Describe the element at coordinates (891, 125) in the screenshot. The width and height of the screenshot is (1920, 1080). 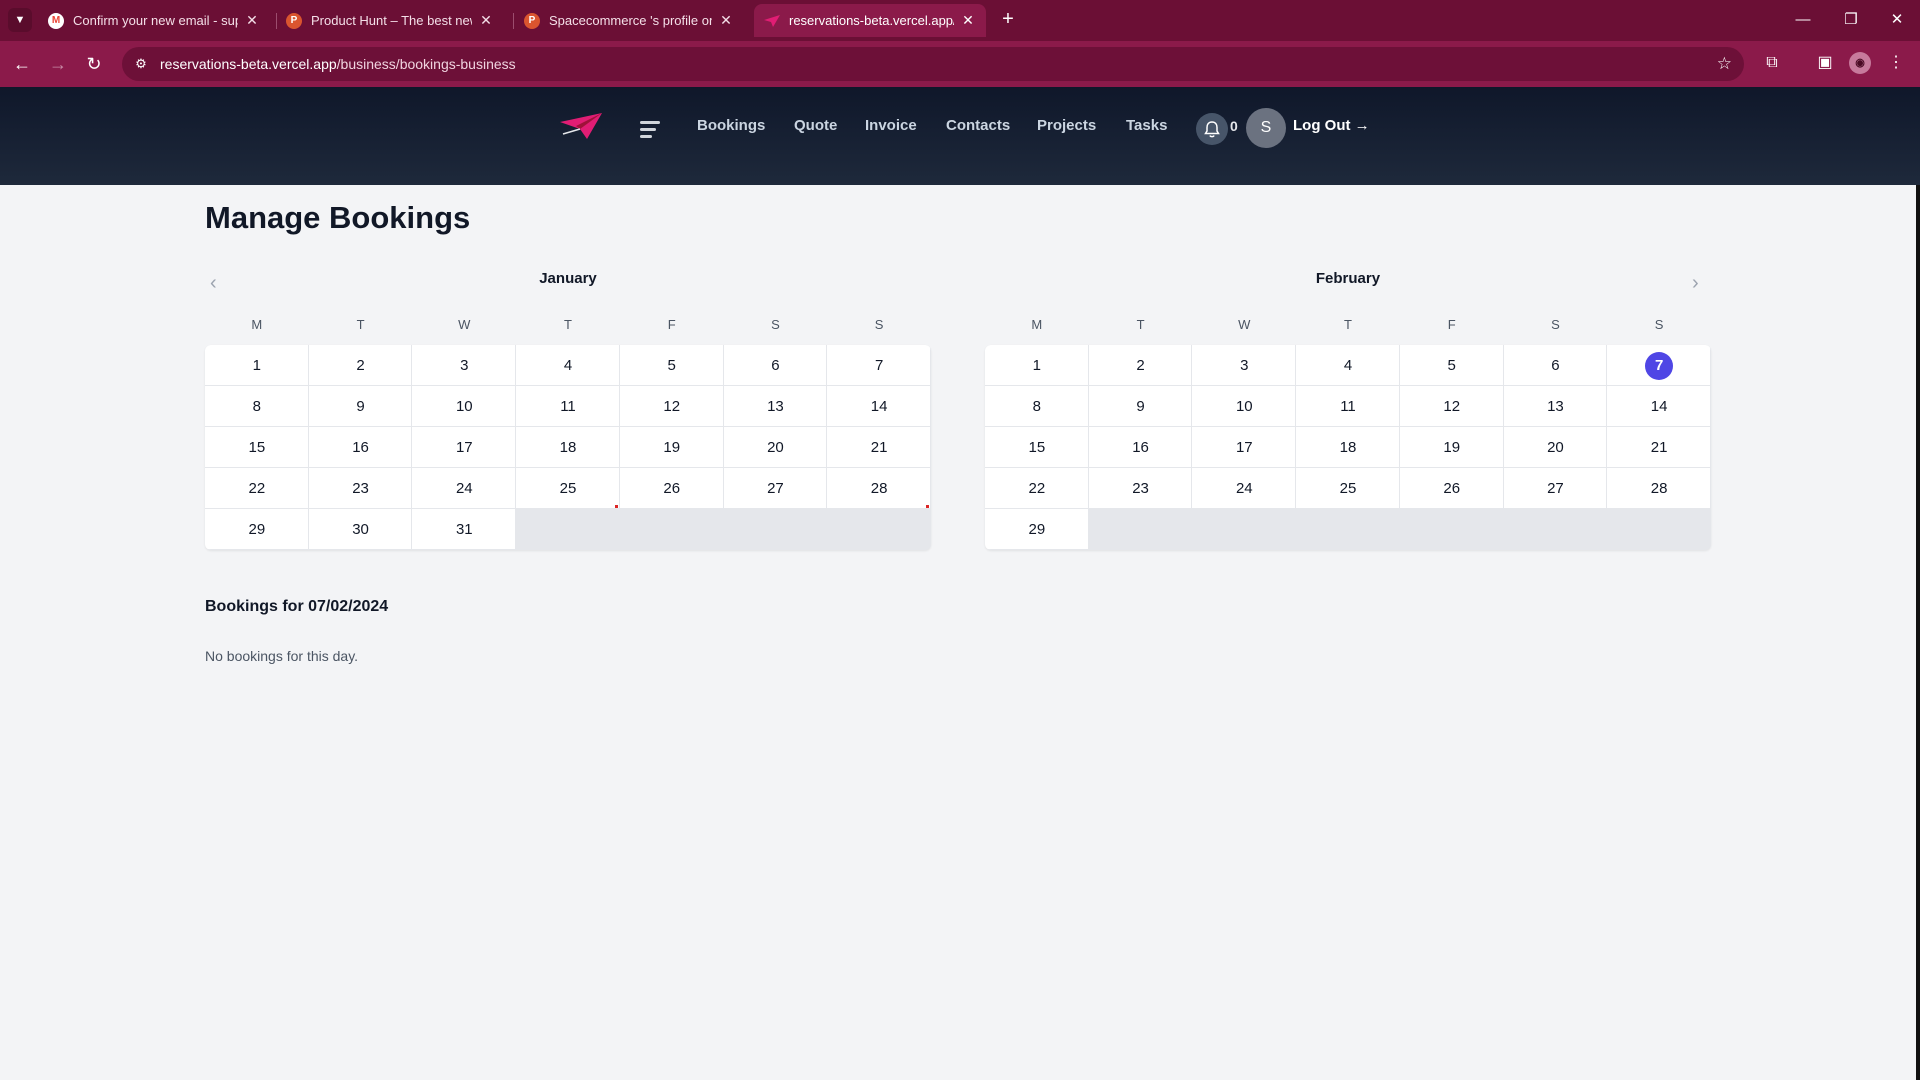
I see `nav-invoice: Invoice` at that location.